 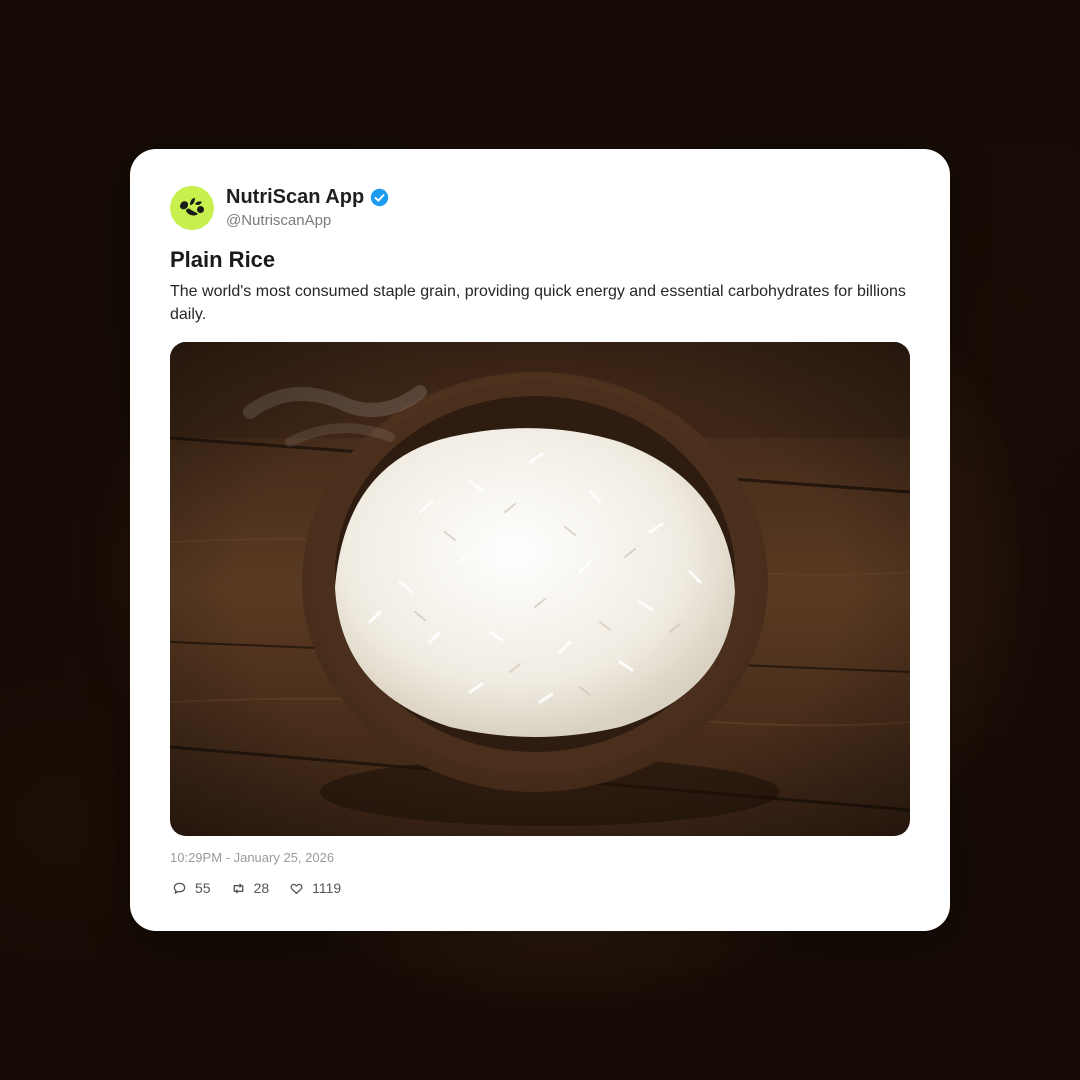 What do you see at coordinates (379, 197) in the screenshot?
I see `verified-badge-icon` at bounding box center [379, 197].